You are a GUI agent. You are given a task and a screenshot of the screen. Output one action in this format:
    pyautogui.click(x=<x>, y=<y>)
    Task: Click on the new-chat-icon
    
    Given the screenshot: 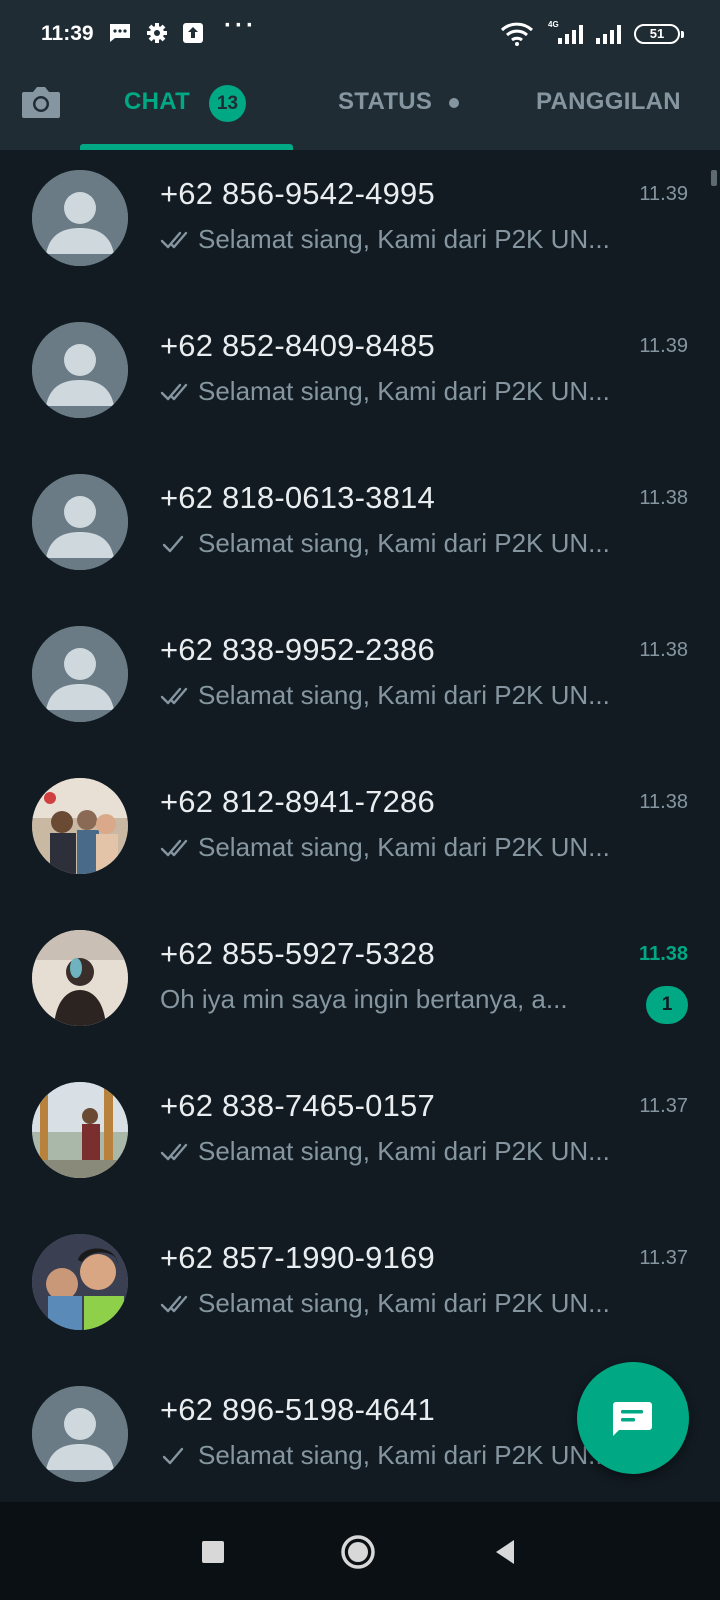 What is the action you would take?
    pyautogui.click(x=632, y=1419)
    